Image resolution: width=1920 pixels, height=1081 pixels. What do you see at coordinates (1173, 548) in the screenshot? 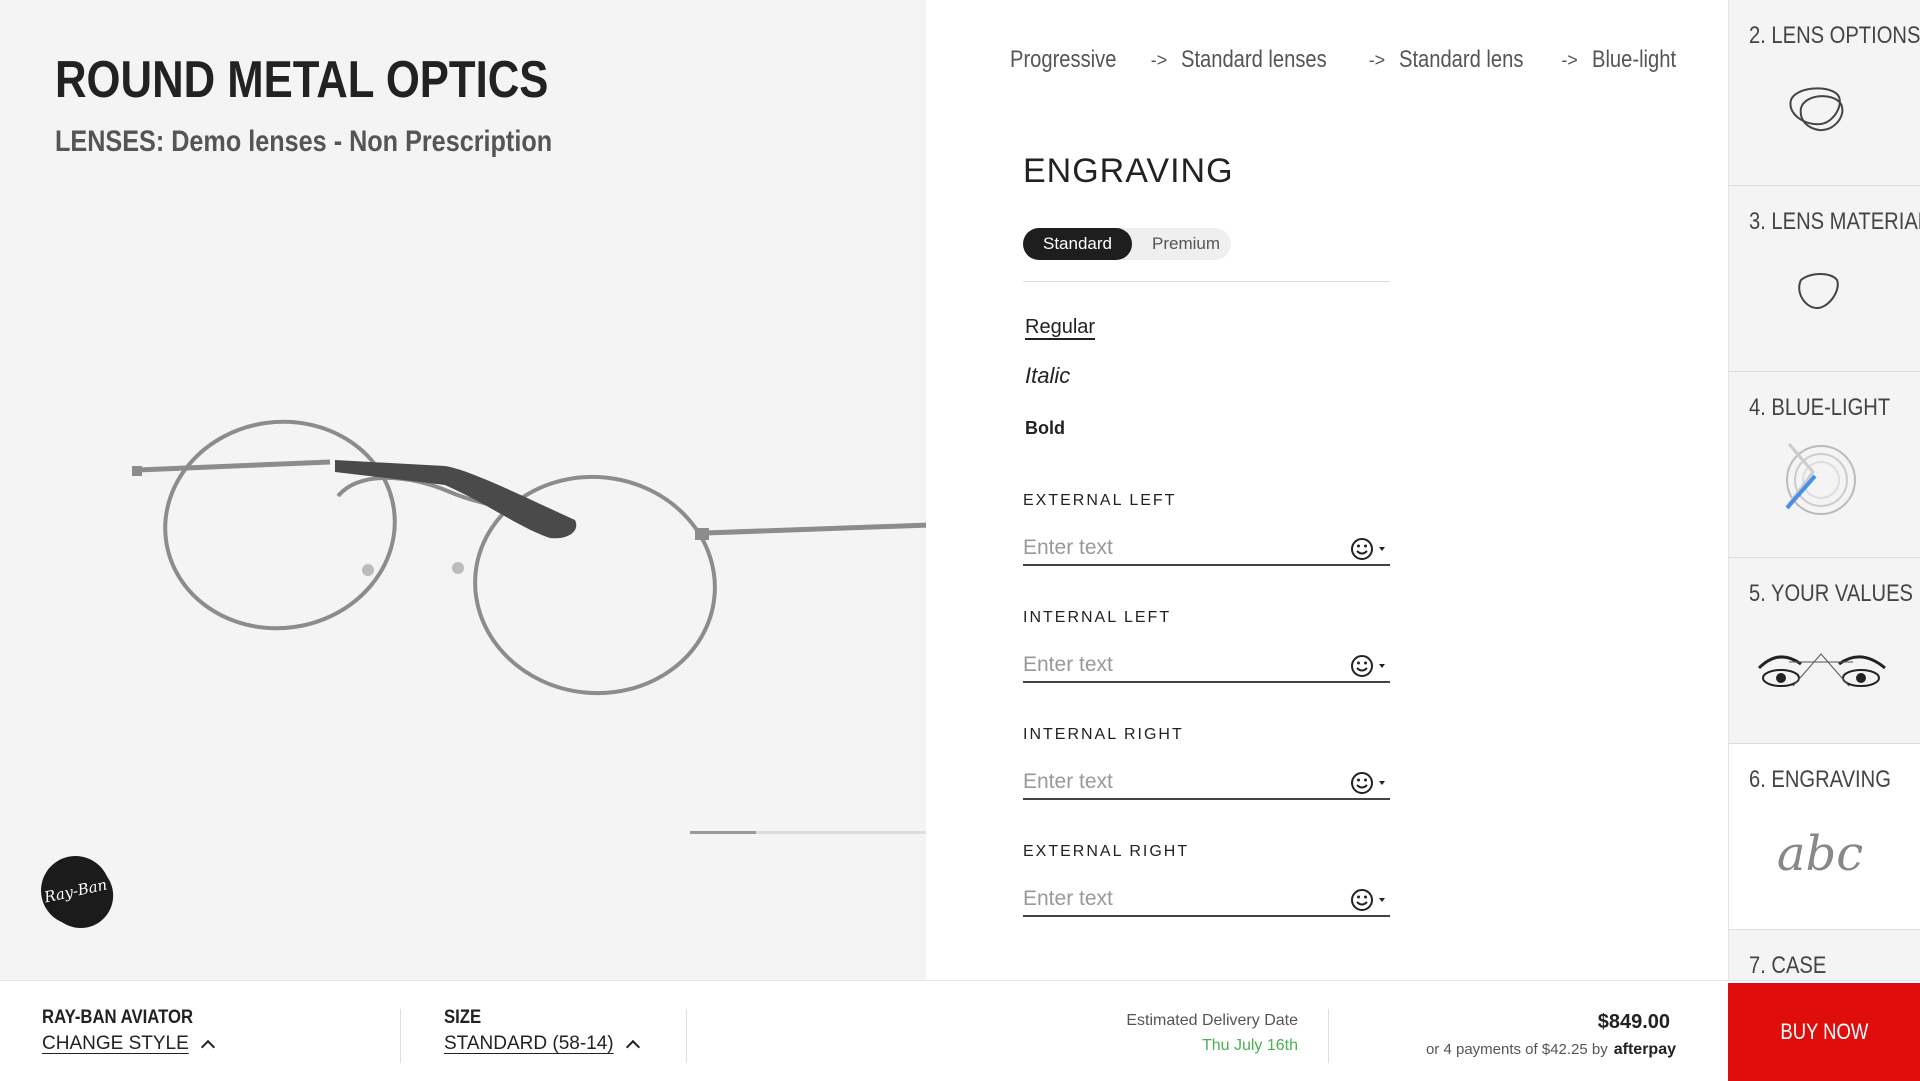
I see `external-left-input` at bounding box center [1173, 548].